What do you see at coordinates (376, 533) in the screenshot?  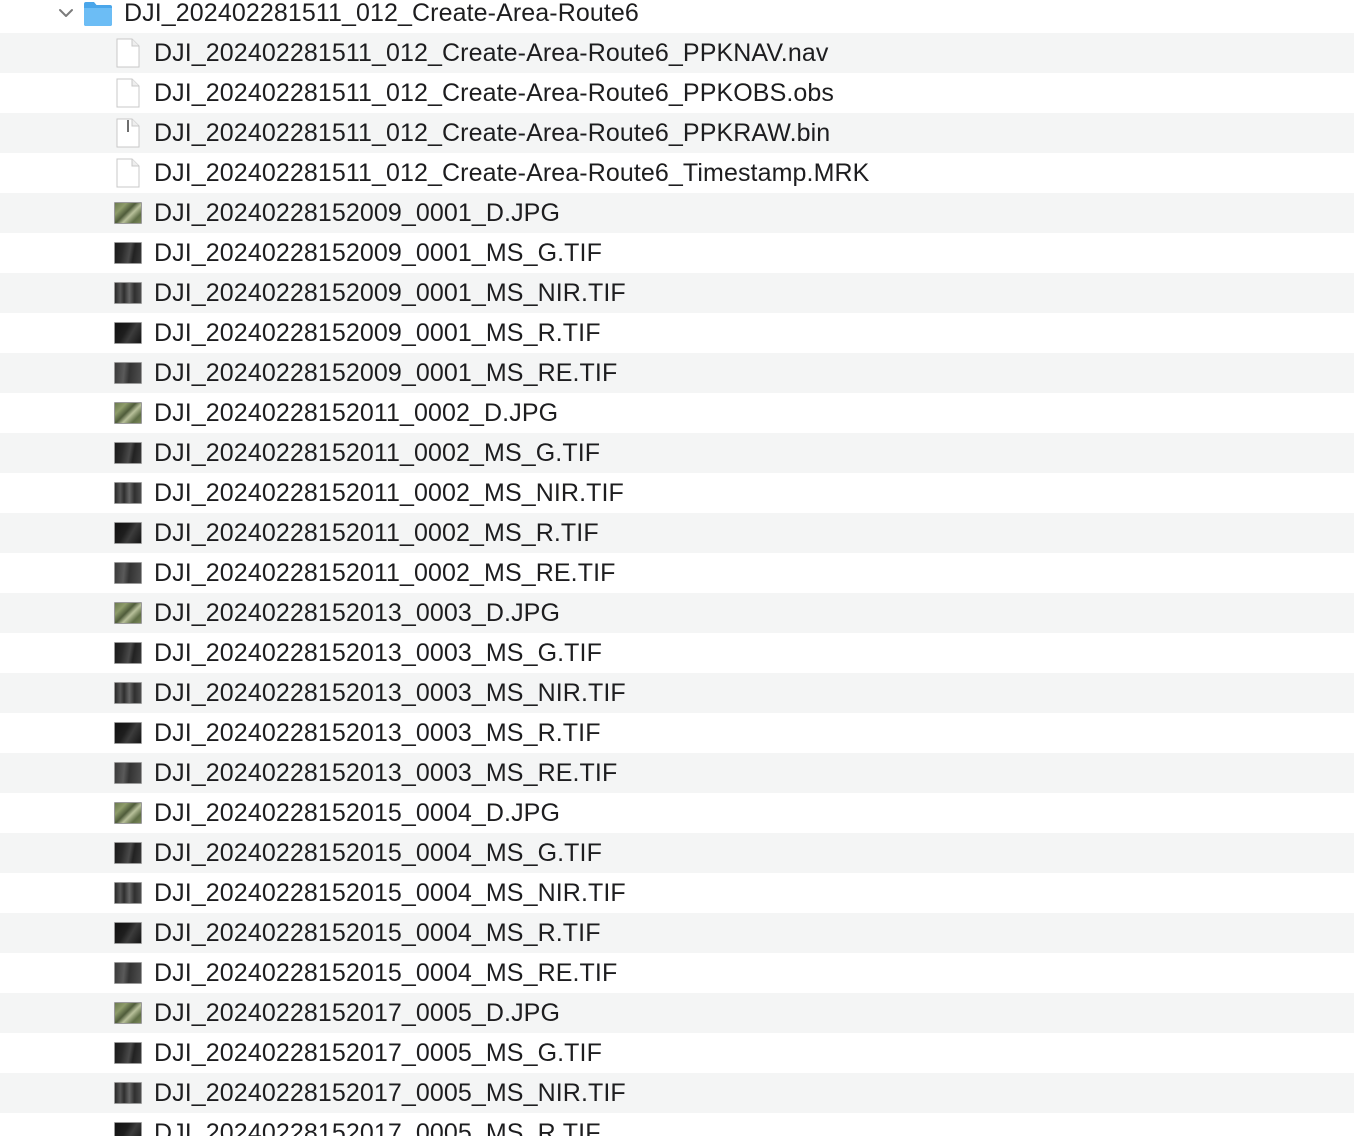 I see `file-name: DJI_20240228152011_0002_MS_R.TIF` at bounding box center [376, 533].